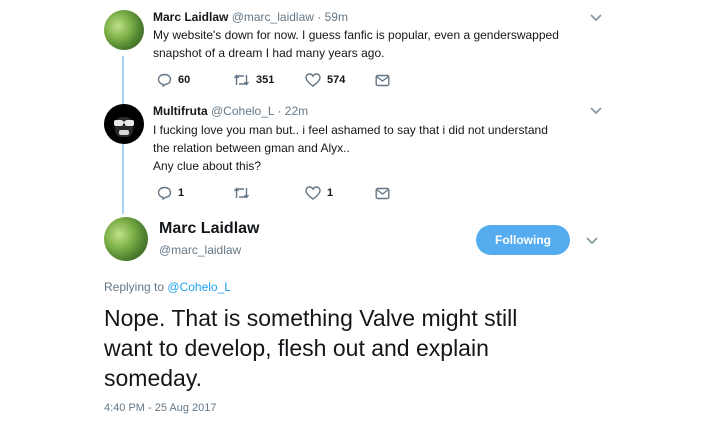 This screenshot has height=426, width=708. I want to click on reply-button: 60, so click(195, 80).